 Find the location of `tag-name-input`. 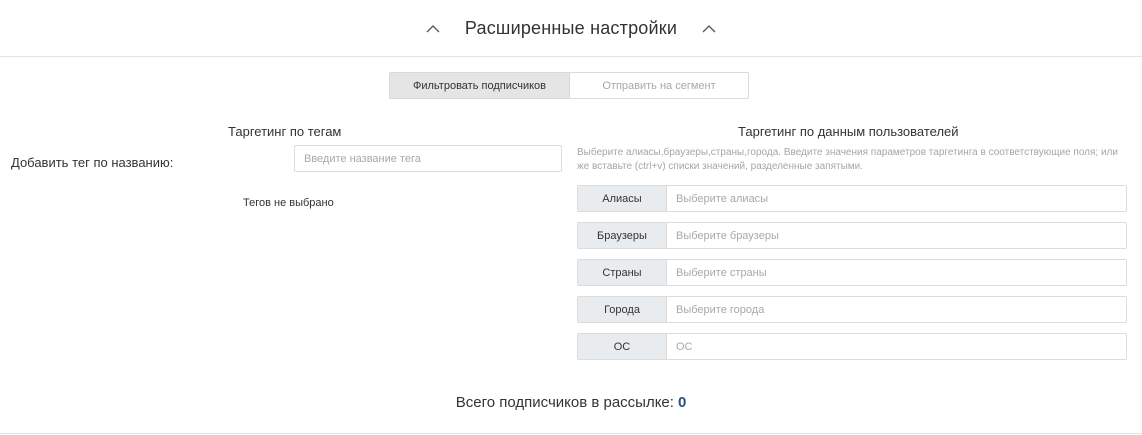

tag-name-input is located at coordinates (428, 158).